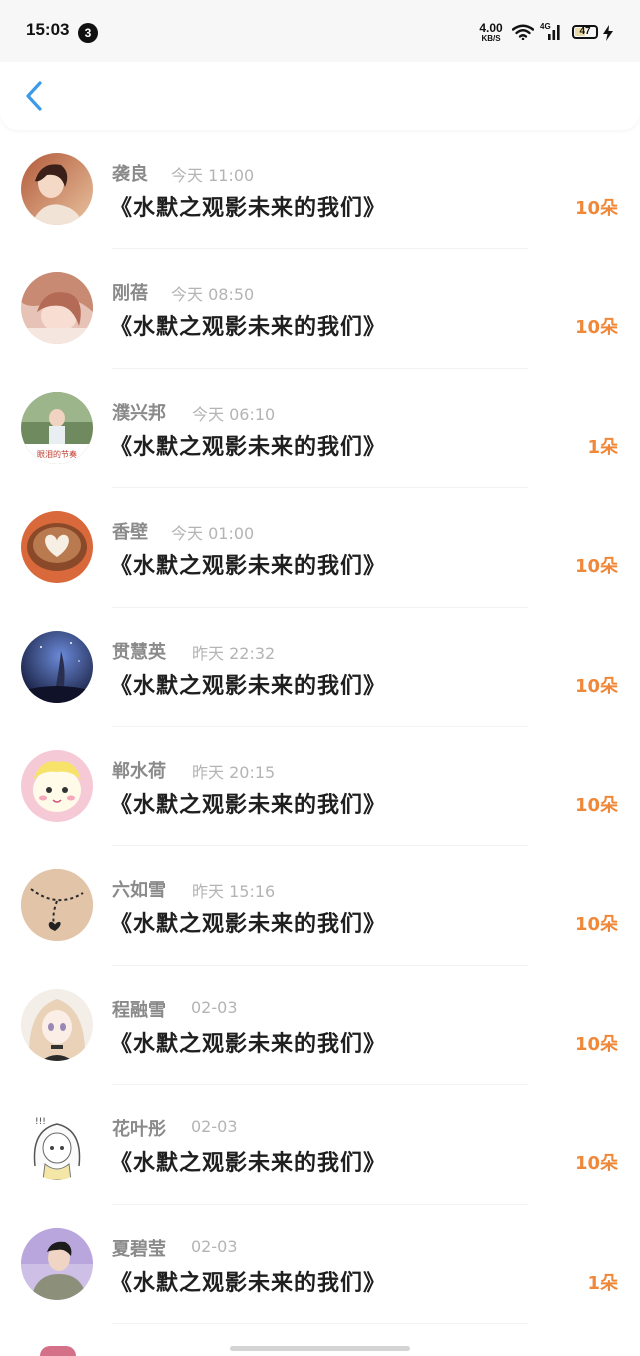  Describe the element at coordinates (320, 1348) in the screenshot. I see `home-indicator` at that location.